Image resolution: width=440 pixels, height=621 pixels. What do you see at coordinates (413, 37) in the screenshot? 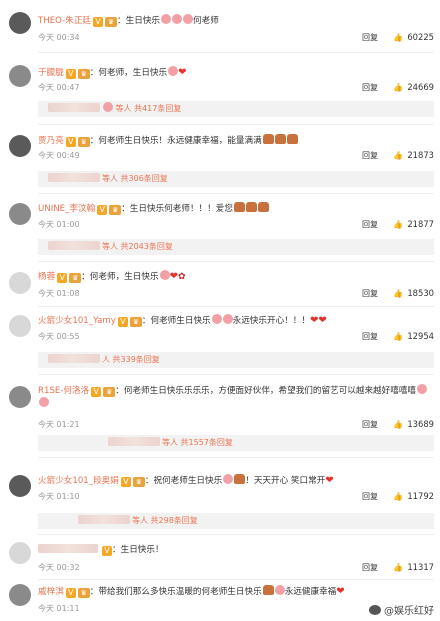
I see `like-button: 👍 60225` at bounding box center [413, 37].